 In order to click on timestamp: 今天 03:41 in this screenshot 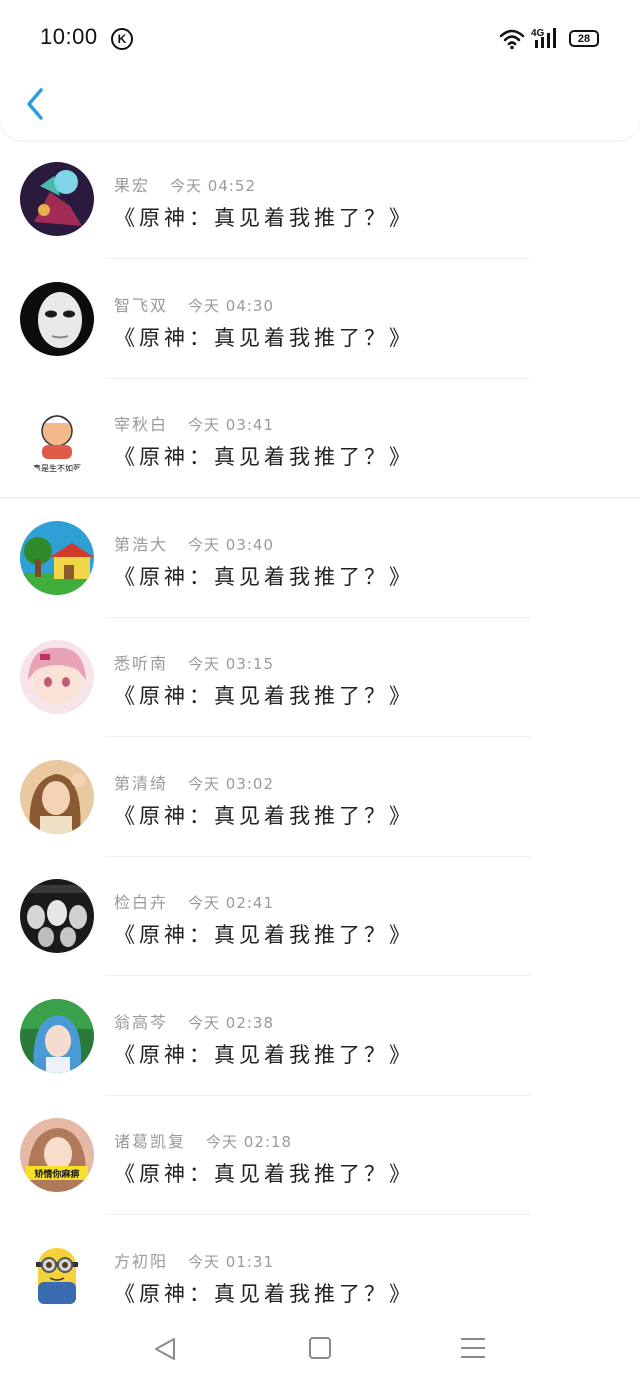, I will do `click(231, 425)`.